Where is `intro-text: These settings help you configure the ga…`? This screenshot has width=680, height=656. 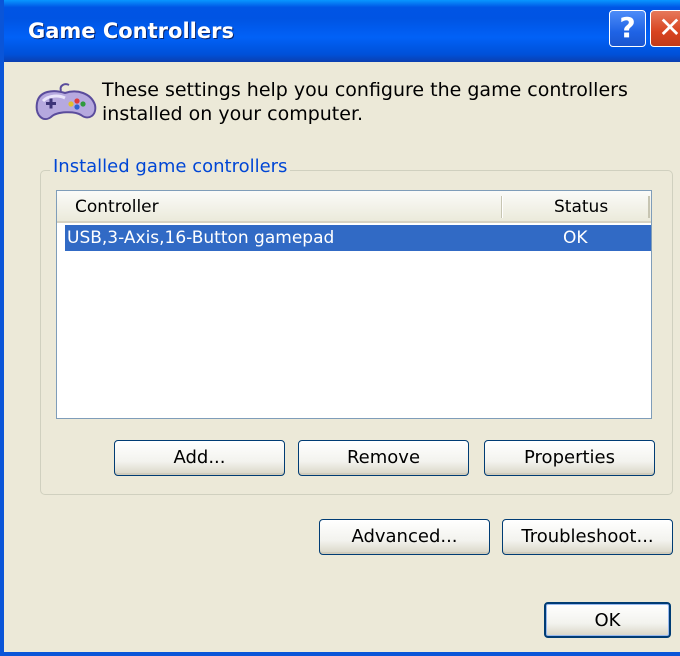 intro-text: These settings help you configure the ga… is located at coordinates (365, 102).